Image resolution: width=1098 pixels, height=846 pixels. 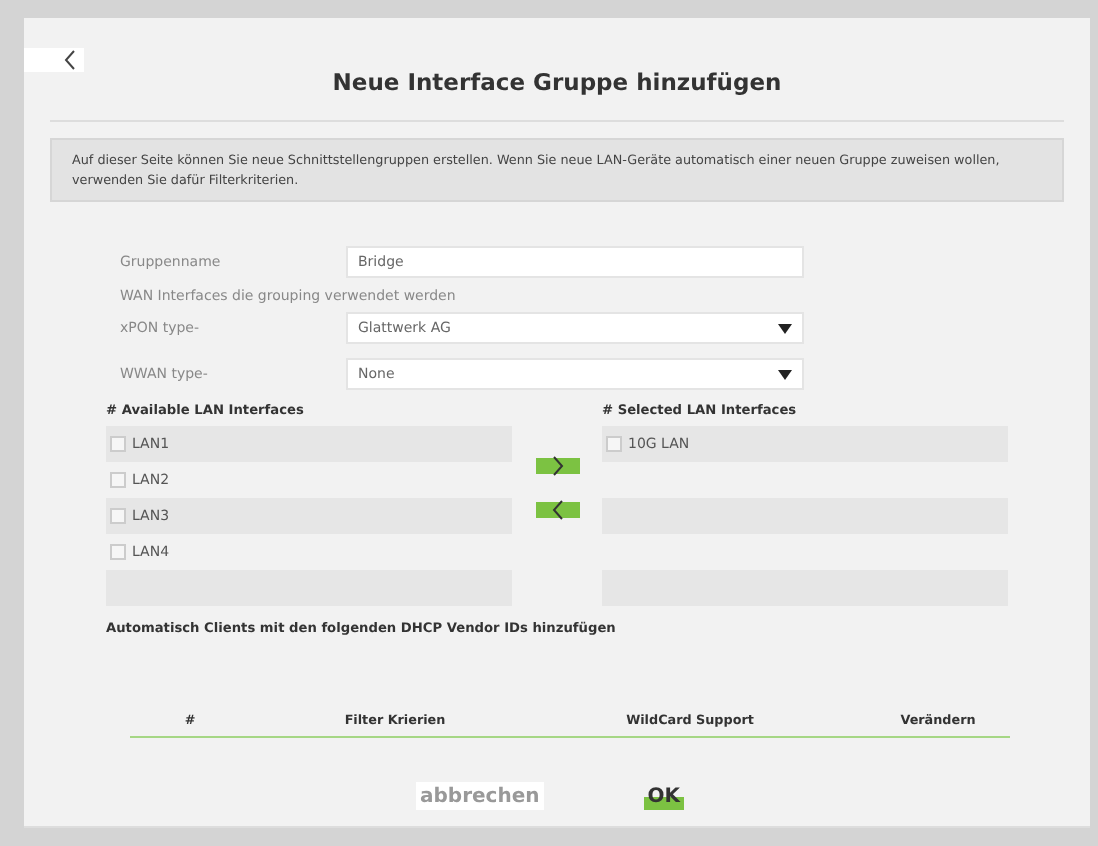 I want to click on move-right-button, so click(x=557, y=466).